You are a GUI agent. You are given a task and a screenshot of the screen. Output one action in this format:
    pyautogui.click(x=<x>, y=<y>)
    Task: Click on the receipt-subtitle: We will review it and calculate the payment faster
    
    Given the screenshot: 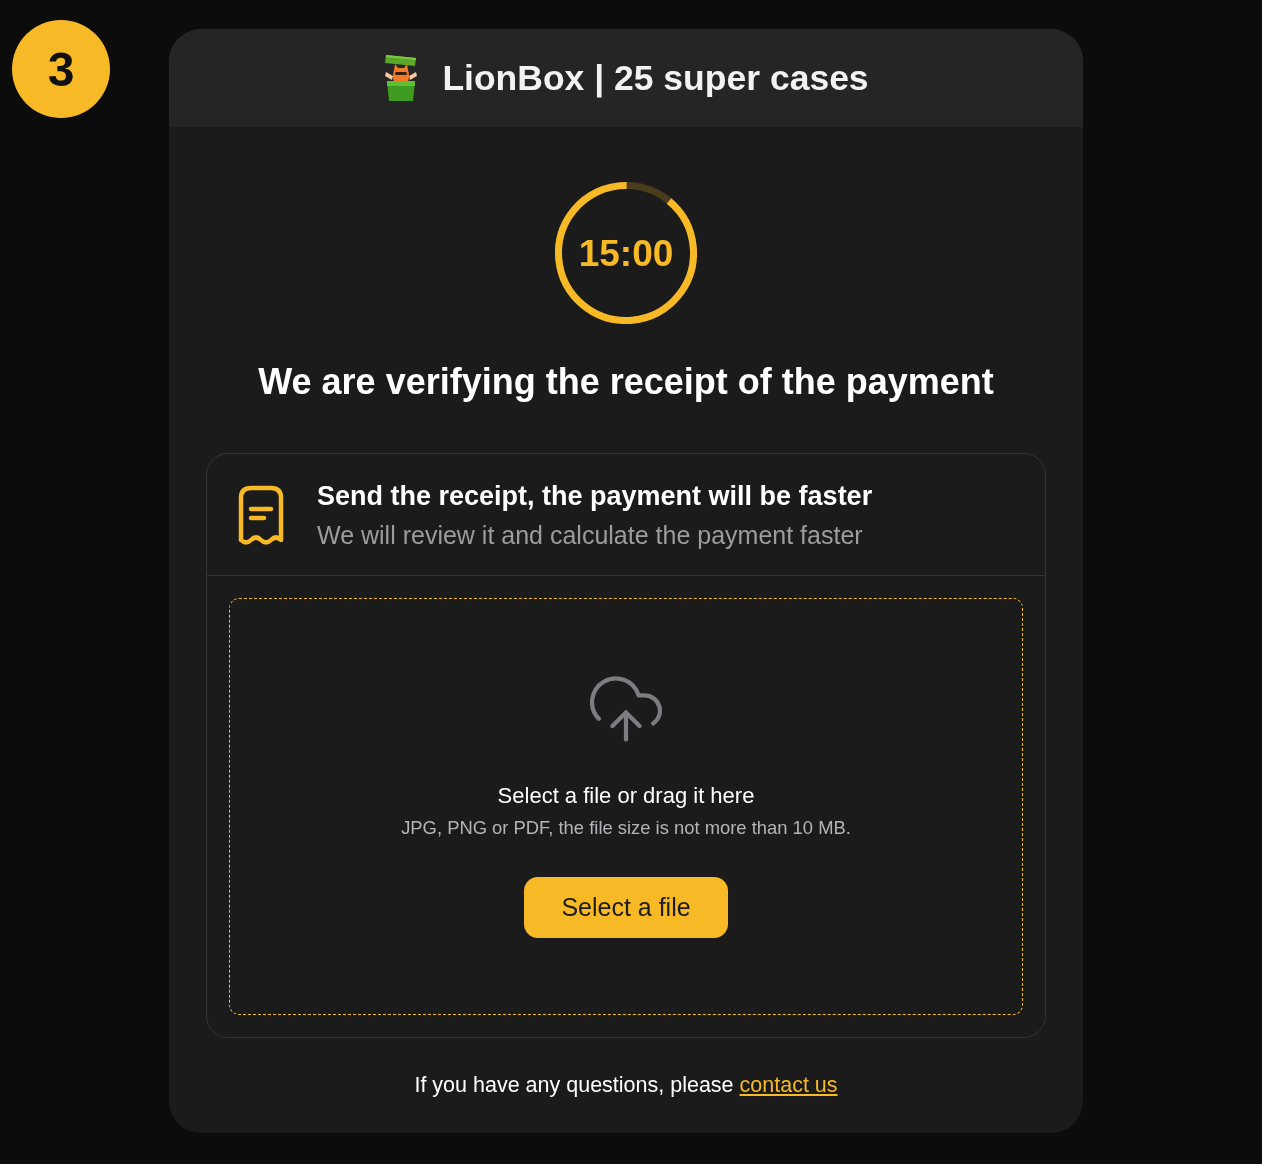 What is the action you would take?
    pyautogui.click(x=590, y=534)
    